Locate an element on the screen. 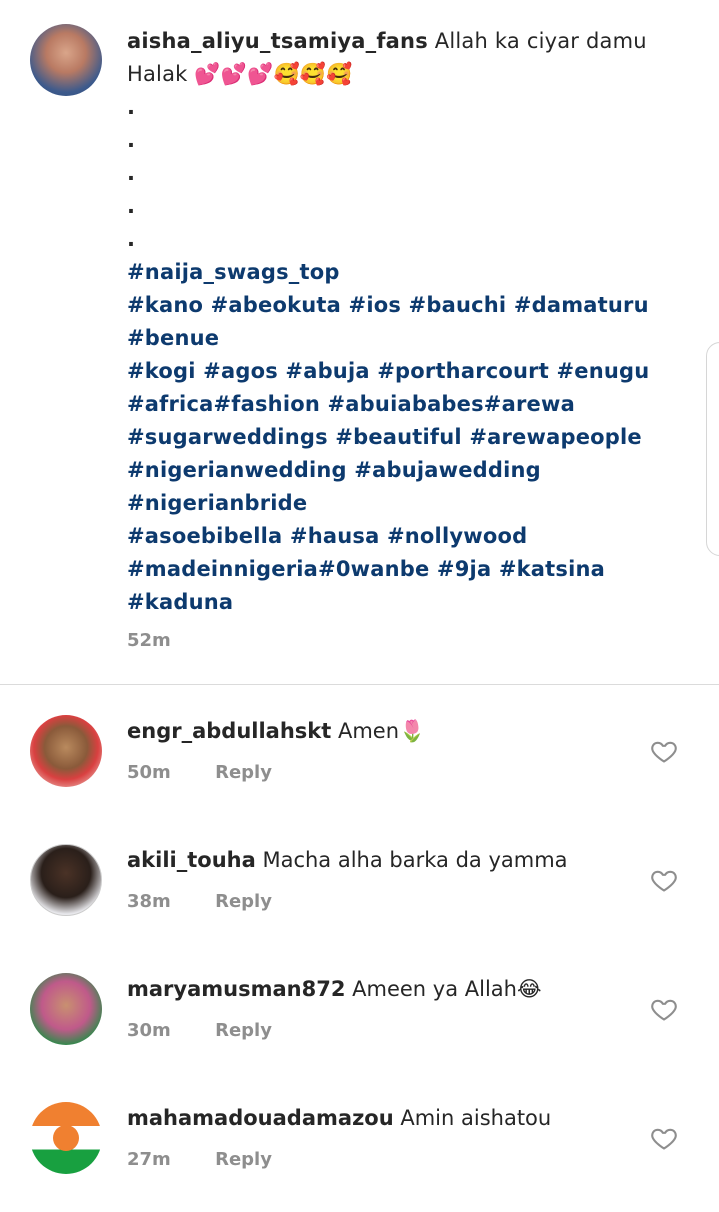 This screenshot has width=719, height=1212. comment-line: engr_abdullahskt Amen🌷 is located at coordinates (276, 731).